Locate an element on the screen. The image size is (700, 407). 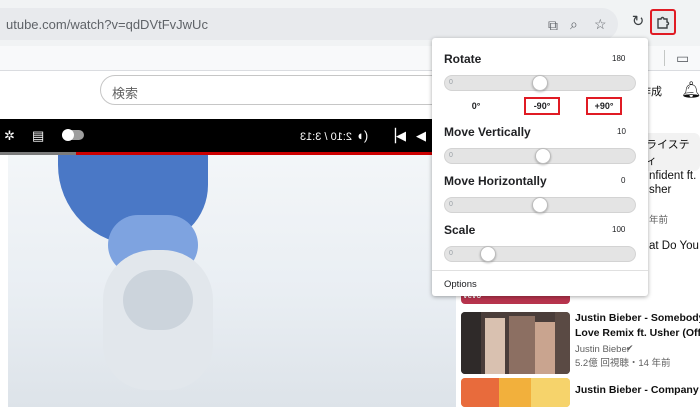
toolbar-divider is located at coordinates (664, 58).